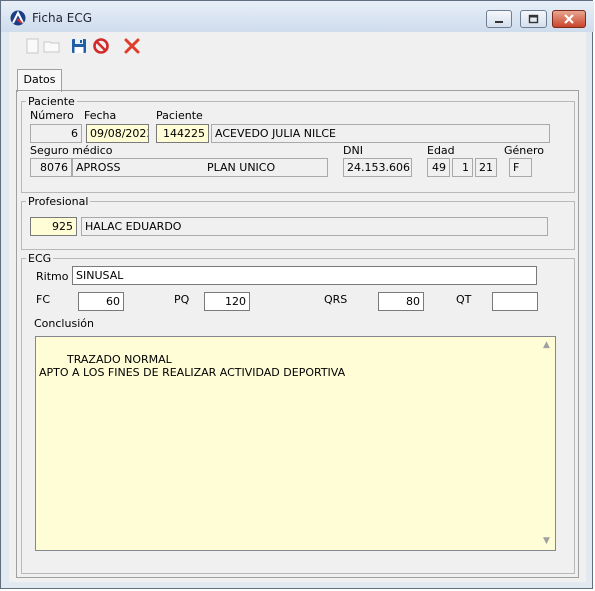 The height and width of the screenshot is (591, 595). Describe the element at coordinates (71, 150) in the screenshot. I see `seguro-label: Seguro médico` at that location.